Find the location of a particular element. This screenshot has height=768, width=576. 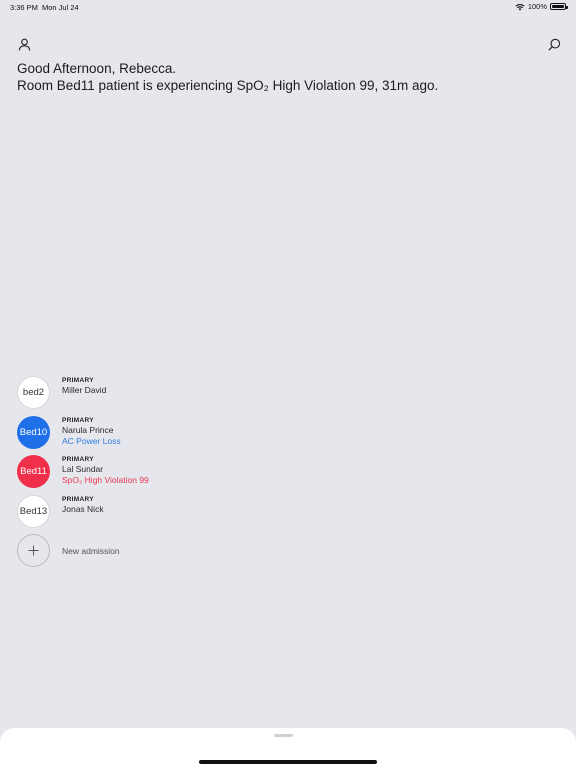

plus-icon is located at coordinates (33, 550).